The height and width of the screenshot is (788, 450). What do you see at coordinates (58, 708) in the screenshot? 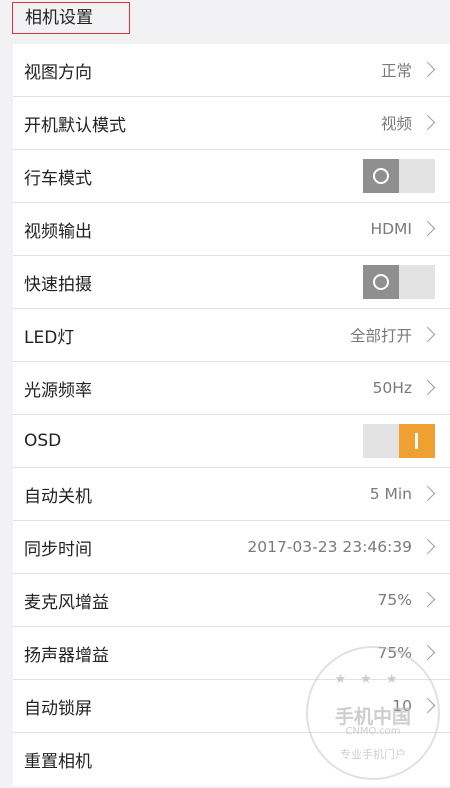
I see `setting-label: 自动锁屏` at bounding box center [58, 708].